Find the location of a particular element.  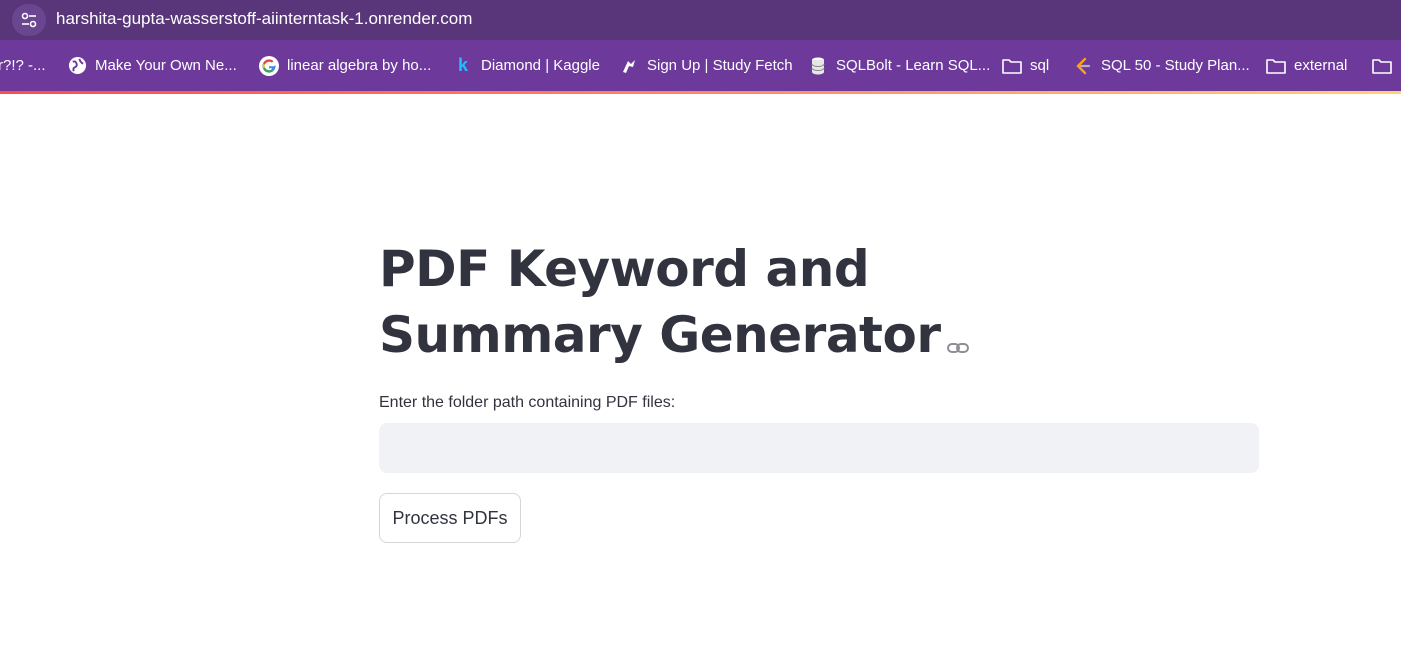

kaggle-icon: k is located at coordinates (462, 65).